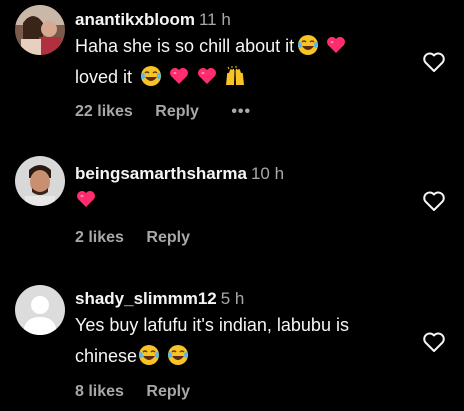 This screenshot has width=464, height=411. What do you see at coordinates (99, 392) in the screenshot?
I see `likes-count: 8 likes` at bounding box center [99, 392].